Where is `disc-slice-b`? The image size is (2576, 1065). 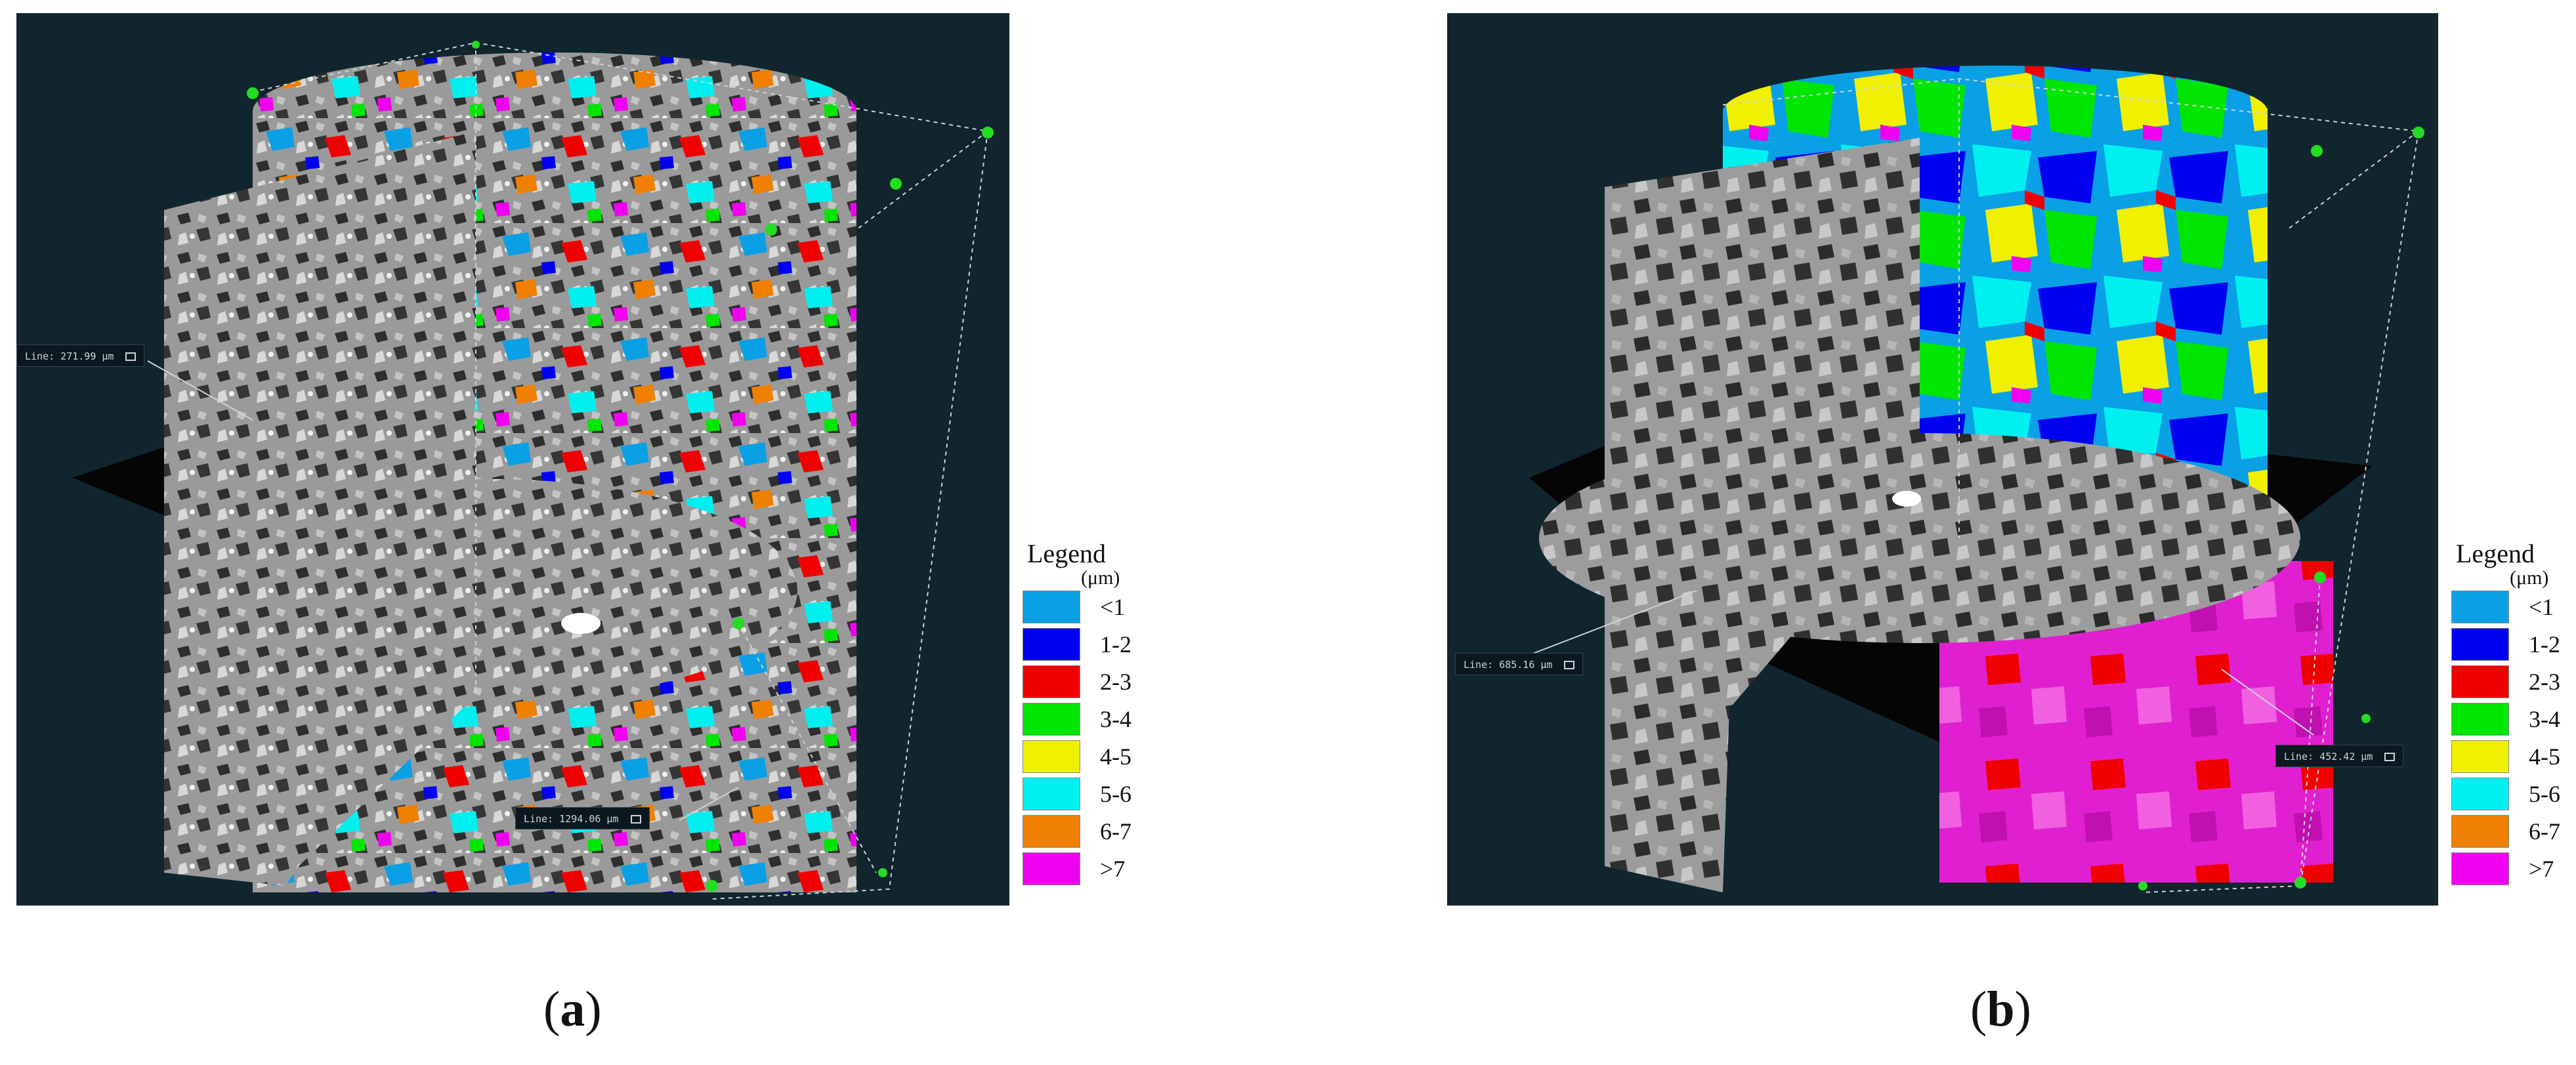
disc-slice-b is located at coordinates (1919, 538).